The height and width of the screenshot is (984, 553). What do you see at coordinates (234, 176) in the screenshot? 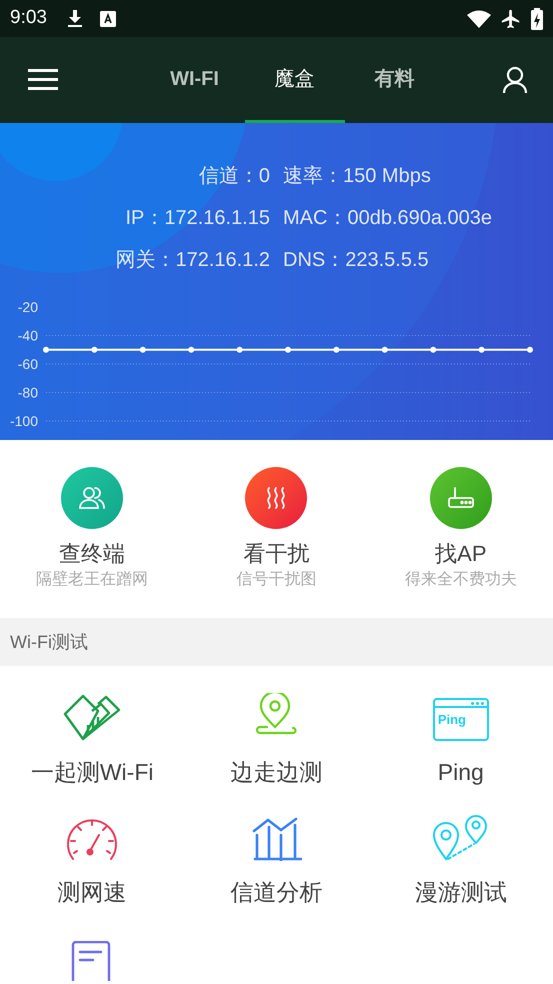
I see `info-text: 信道：0` at bounding box center [234, 176].